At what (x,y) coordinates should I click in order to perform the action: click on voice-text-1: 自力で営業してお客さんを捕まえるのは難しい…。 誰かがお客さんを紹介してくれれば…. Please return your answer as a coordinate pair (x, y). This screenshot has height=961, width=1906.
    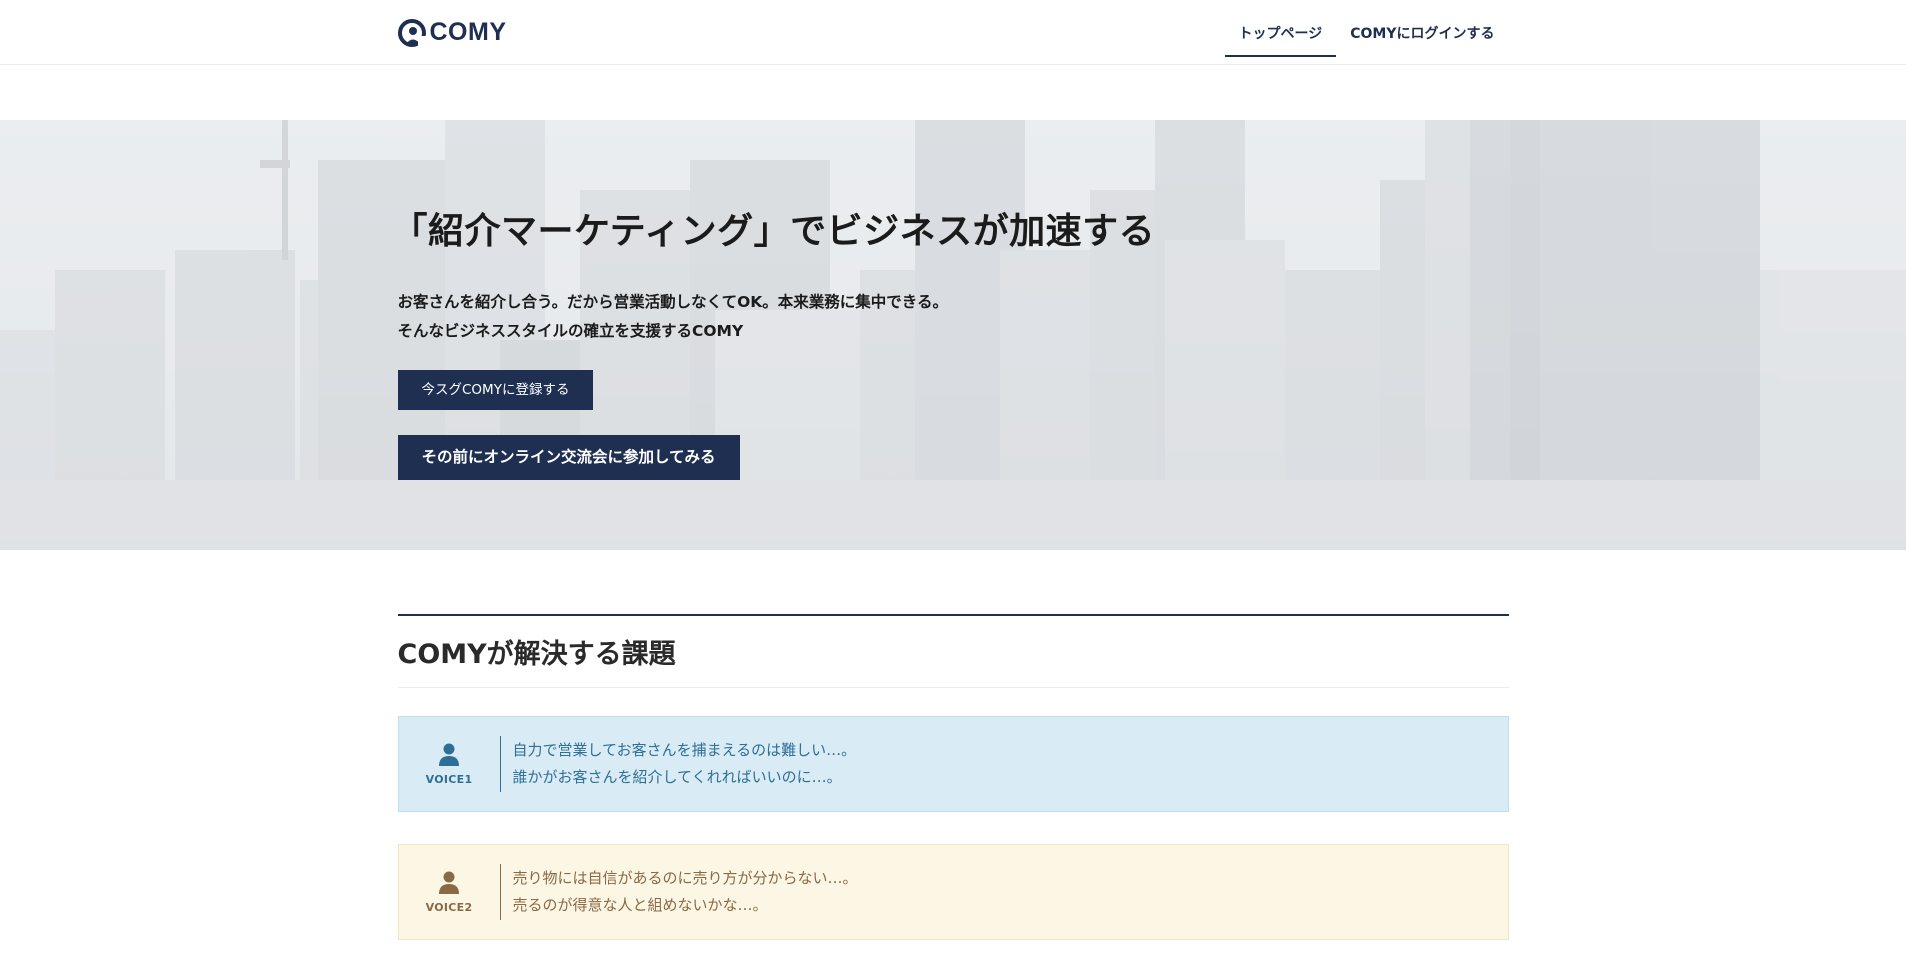
    Looking at the image, I should click on (685, 764).